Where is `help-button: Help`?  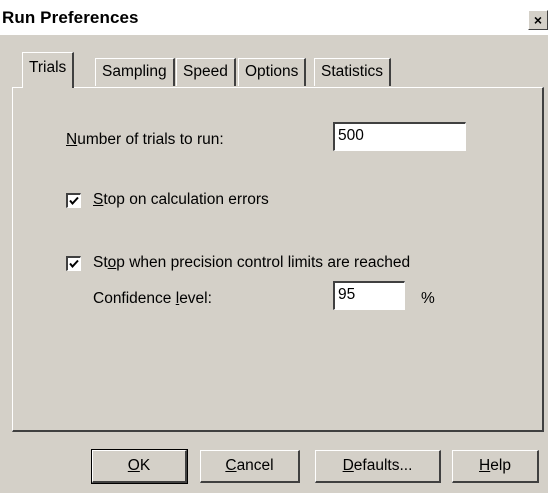 help-button: Help is located at coordinates (495, 466).